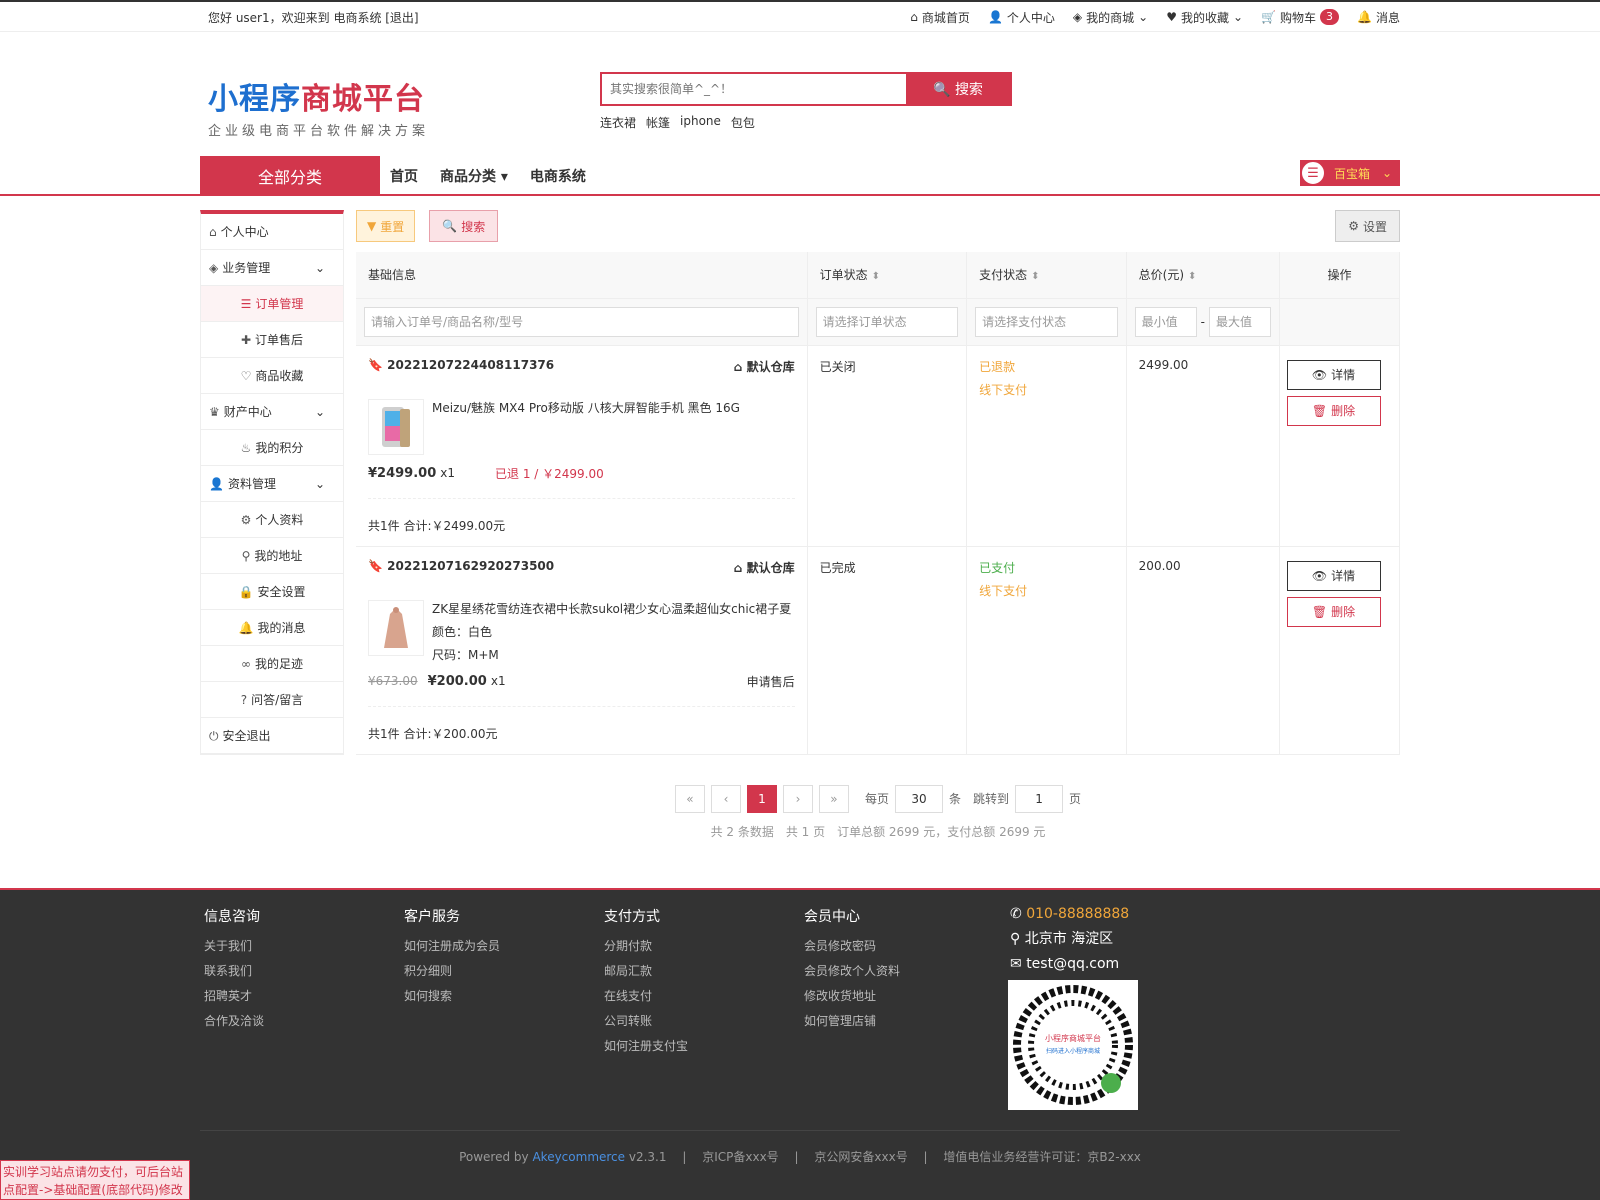 The height and width of the screenshot is (1200, 1600). What do you see at coordinates (1367, 226) in the screenshot?
I see `settings-button: ⚙ 设置` at bounding box center [1367, 226].